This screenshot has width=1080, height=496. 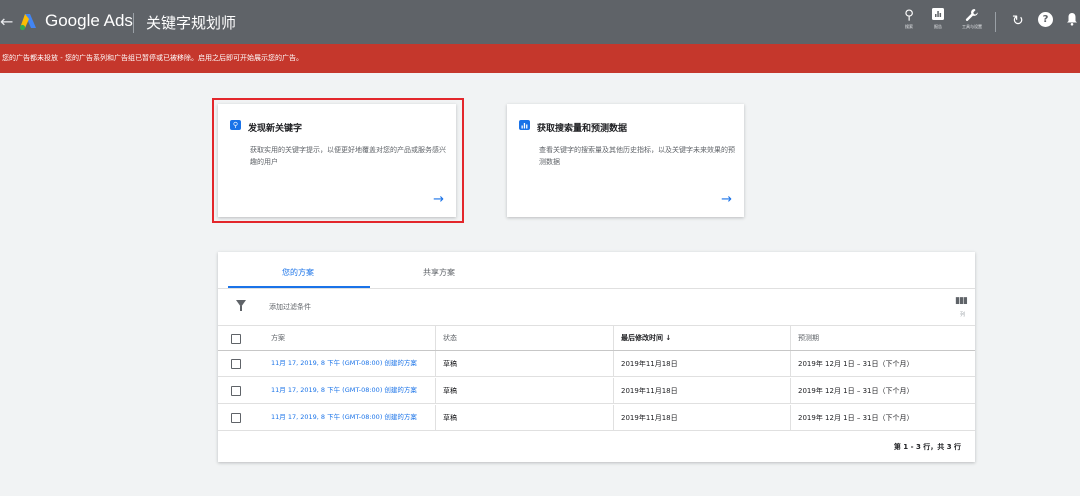 What do you see at coordinates (278, 338) in the screenshot?
I see `column-header-plan: 方案` at bounding box center [278, 338].